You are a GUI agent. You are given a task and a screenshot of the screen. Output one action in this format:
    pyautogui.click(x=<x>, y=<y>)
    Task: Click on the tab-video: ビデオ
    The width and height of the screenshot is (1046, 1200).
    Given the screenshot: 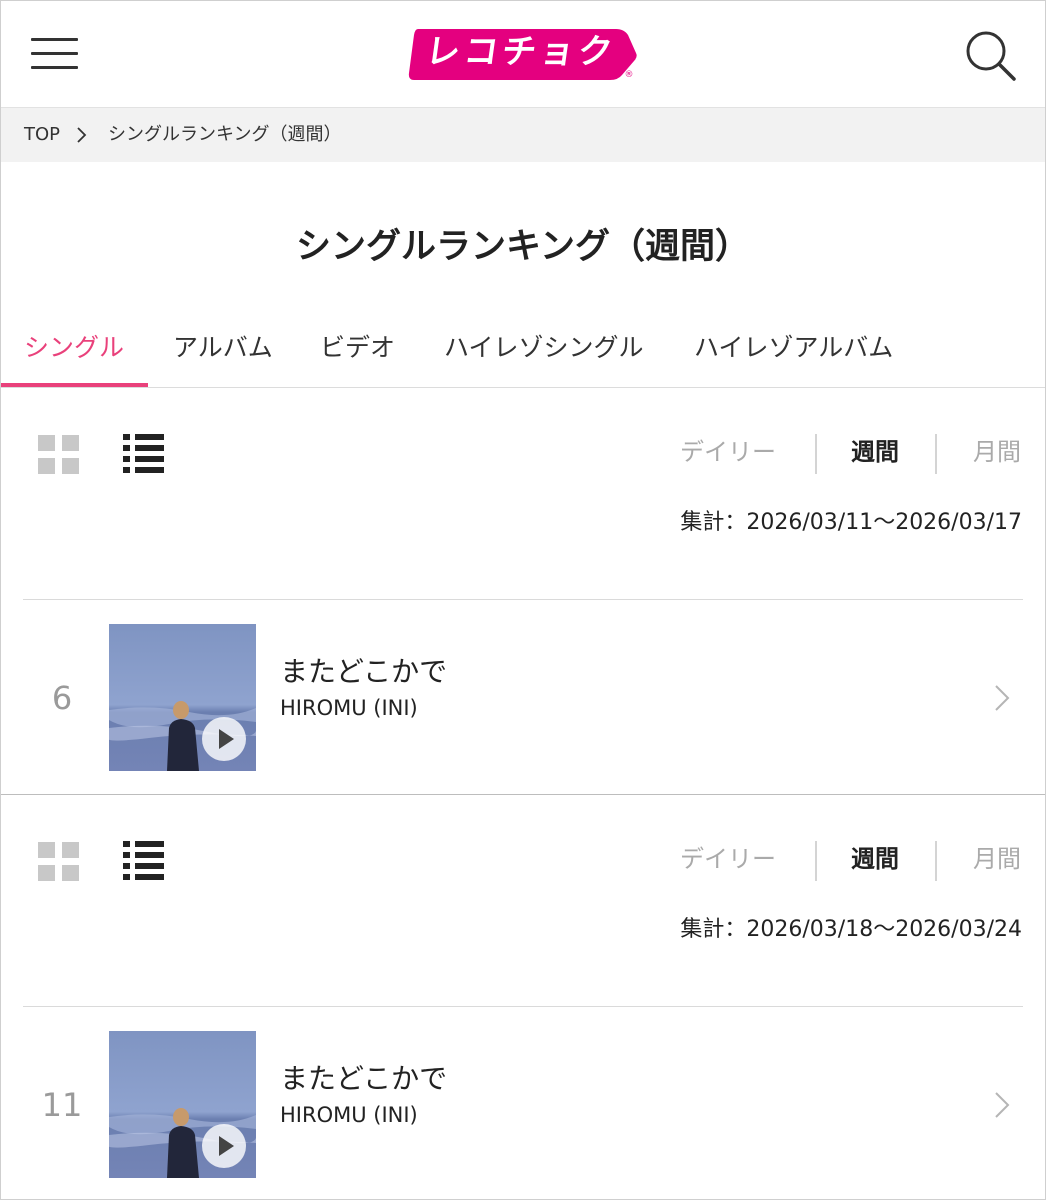 What is the action you would take?
    pyautogui.click(x=357, y=348)
    